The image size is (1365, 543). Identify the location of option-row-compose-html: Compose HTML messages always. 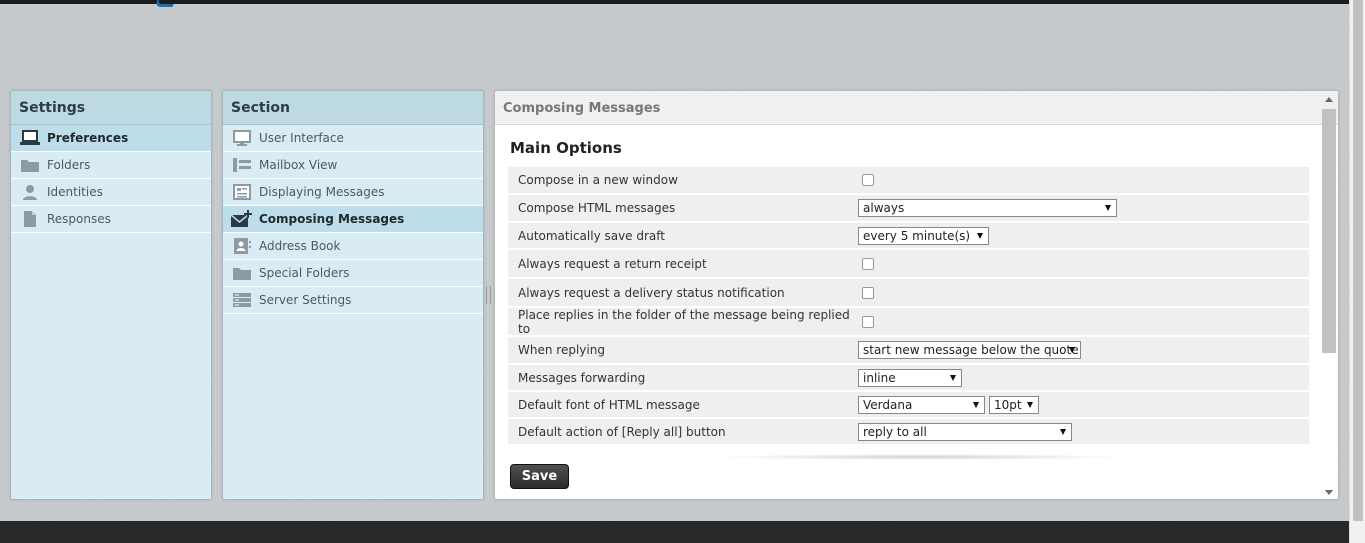
(908, 209).